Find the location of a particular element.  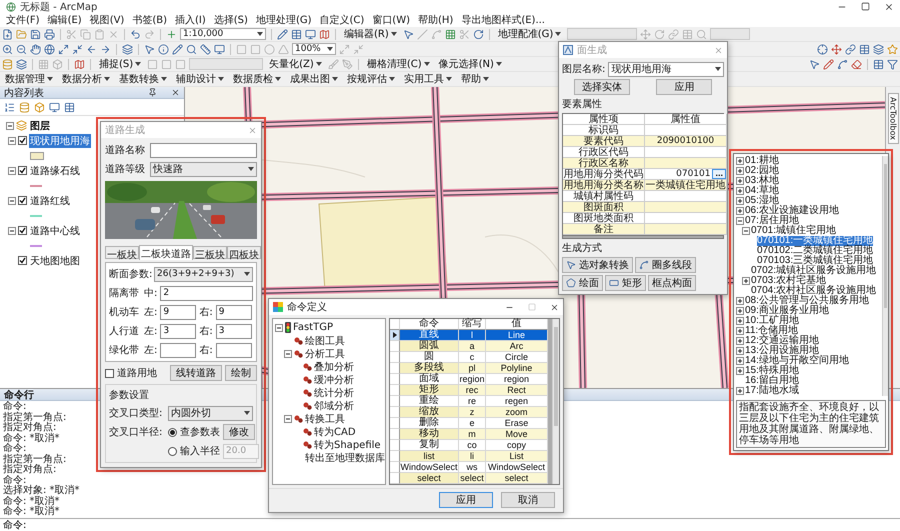

georeference-menu-button: 地理配准(G) is located at coordinates (529, 34).